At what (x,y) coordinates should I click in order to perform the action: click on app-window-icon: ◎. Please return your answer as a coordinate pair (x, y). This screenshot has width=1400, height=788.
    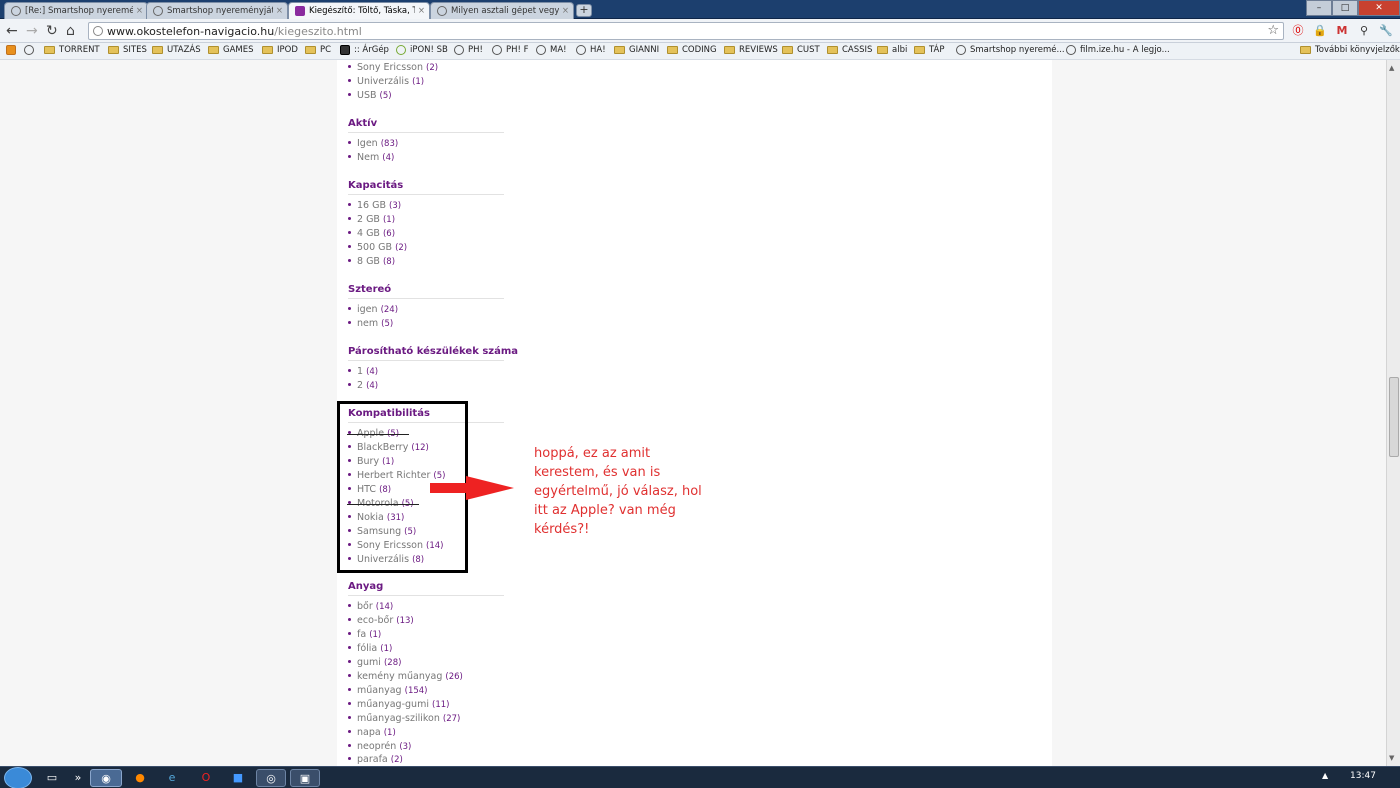
    Looking at the image, I should click on (271, 778).